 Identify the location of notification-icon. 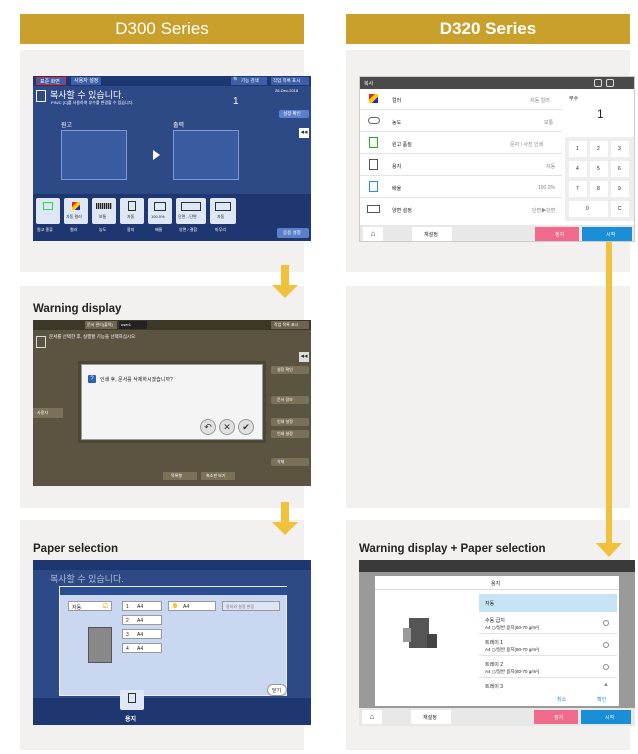
(598, 83).